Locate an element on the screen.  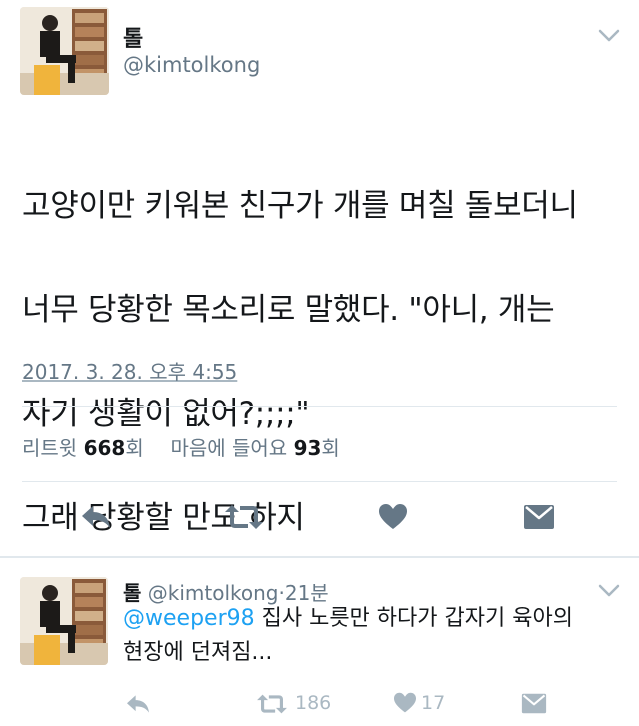
retweet-stat: 리트윗 668회 is located at coordinates (86, 448).